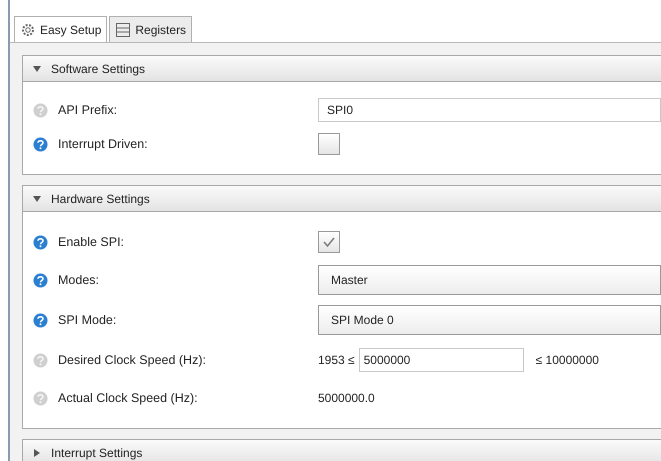 This screenshot has width=661, height=461. What do you see at coordinates (342, 199) in the screenshot?
I see `section-header: Hardware Settings` at bounding box center [342, 199].